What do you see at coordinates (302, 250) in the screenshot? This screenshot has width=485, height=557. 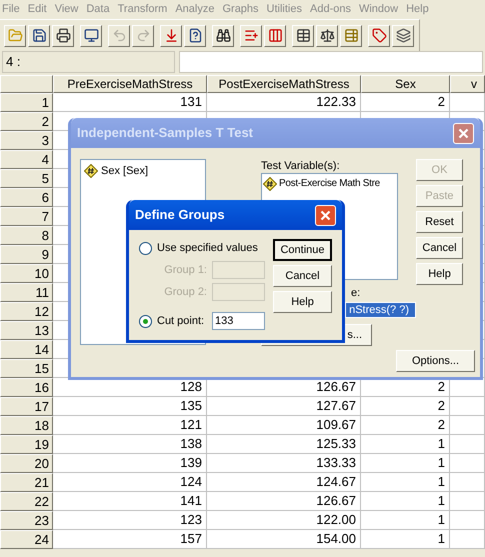 I see `dialog-button: Continue` at bounding box center [302, 250].